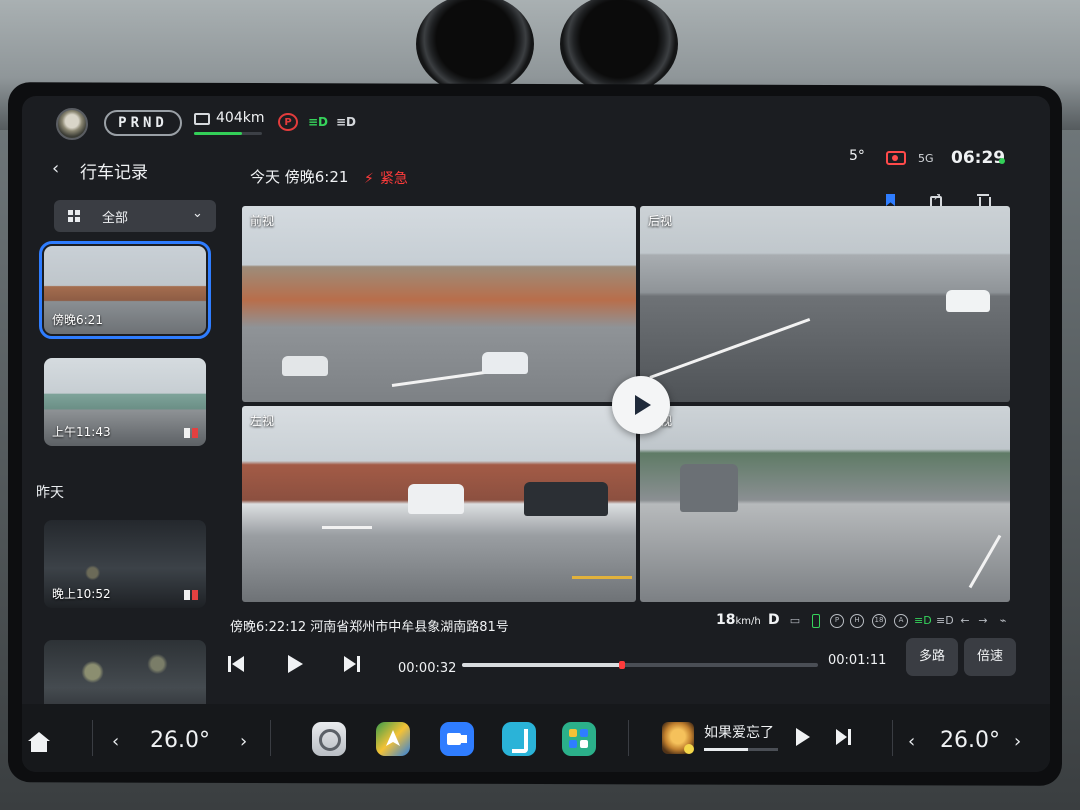 The width and height of the screenshot is (1080, 810). Describe the element at coordinates (970, 740) in the screenshot. I see `passenger-temperature: 26.0°` at that location.